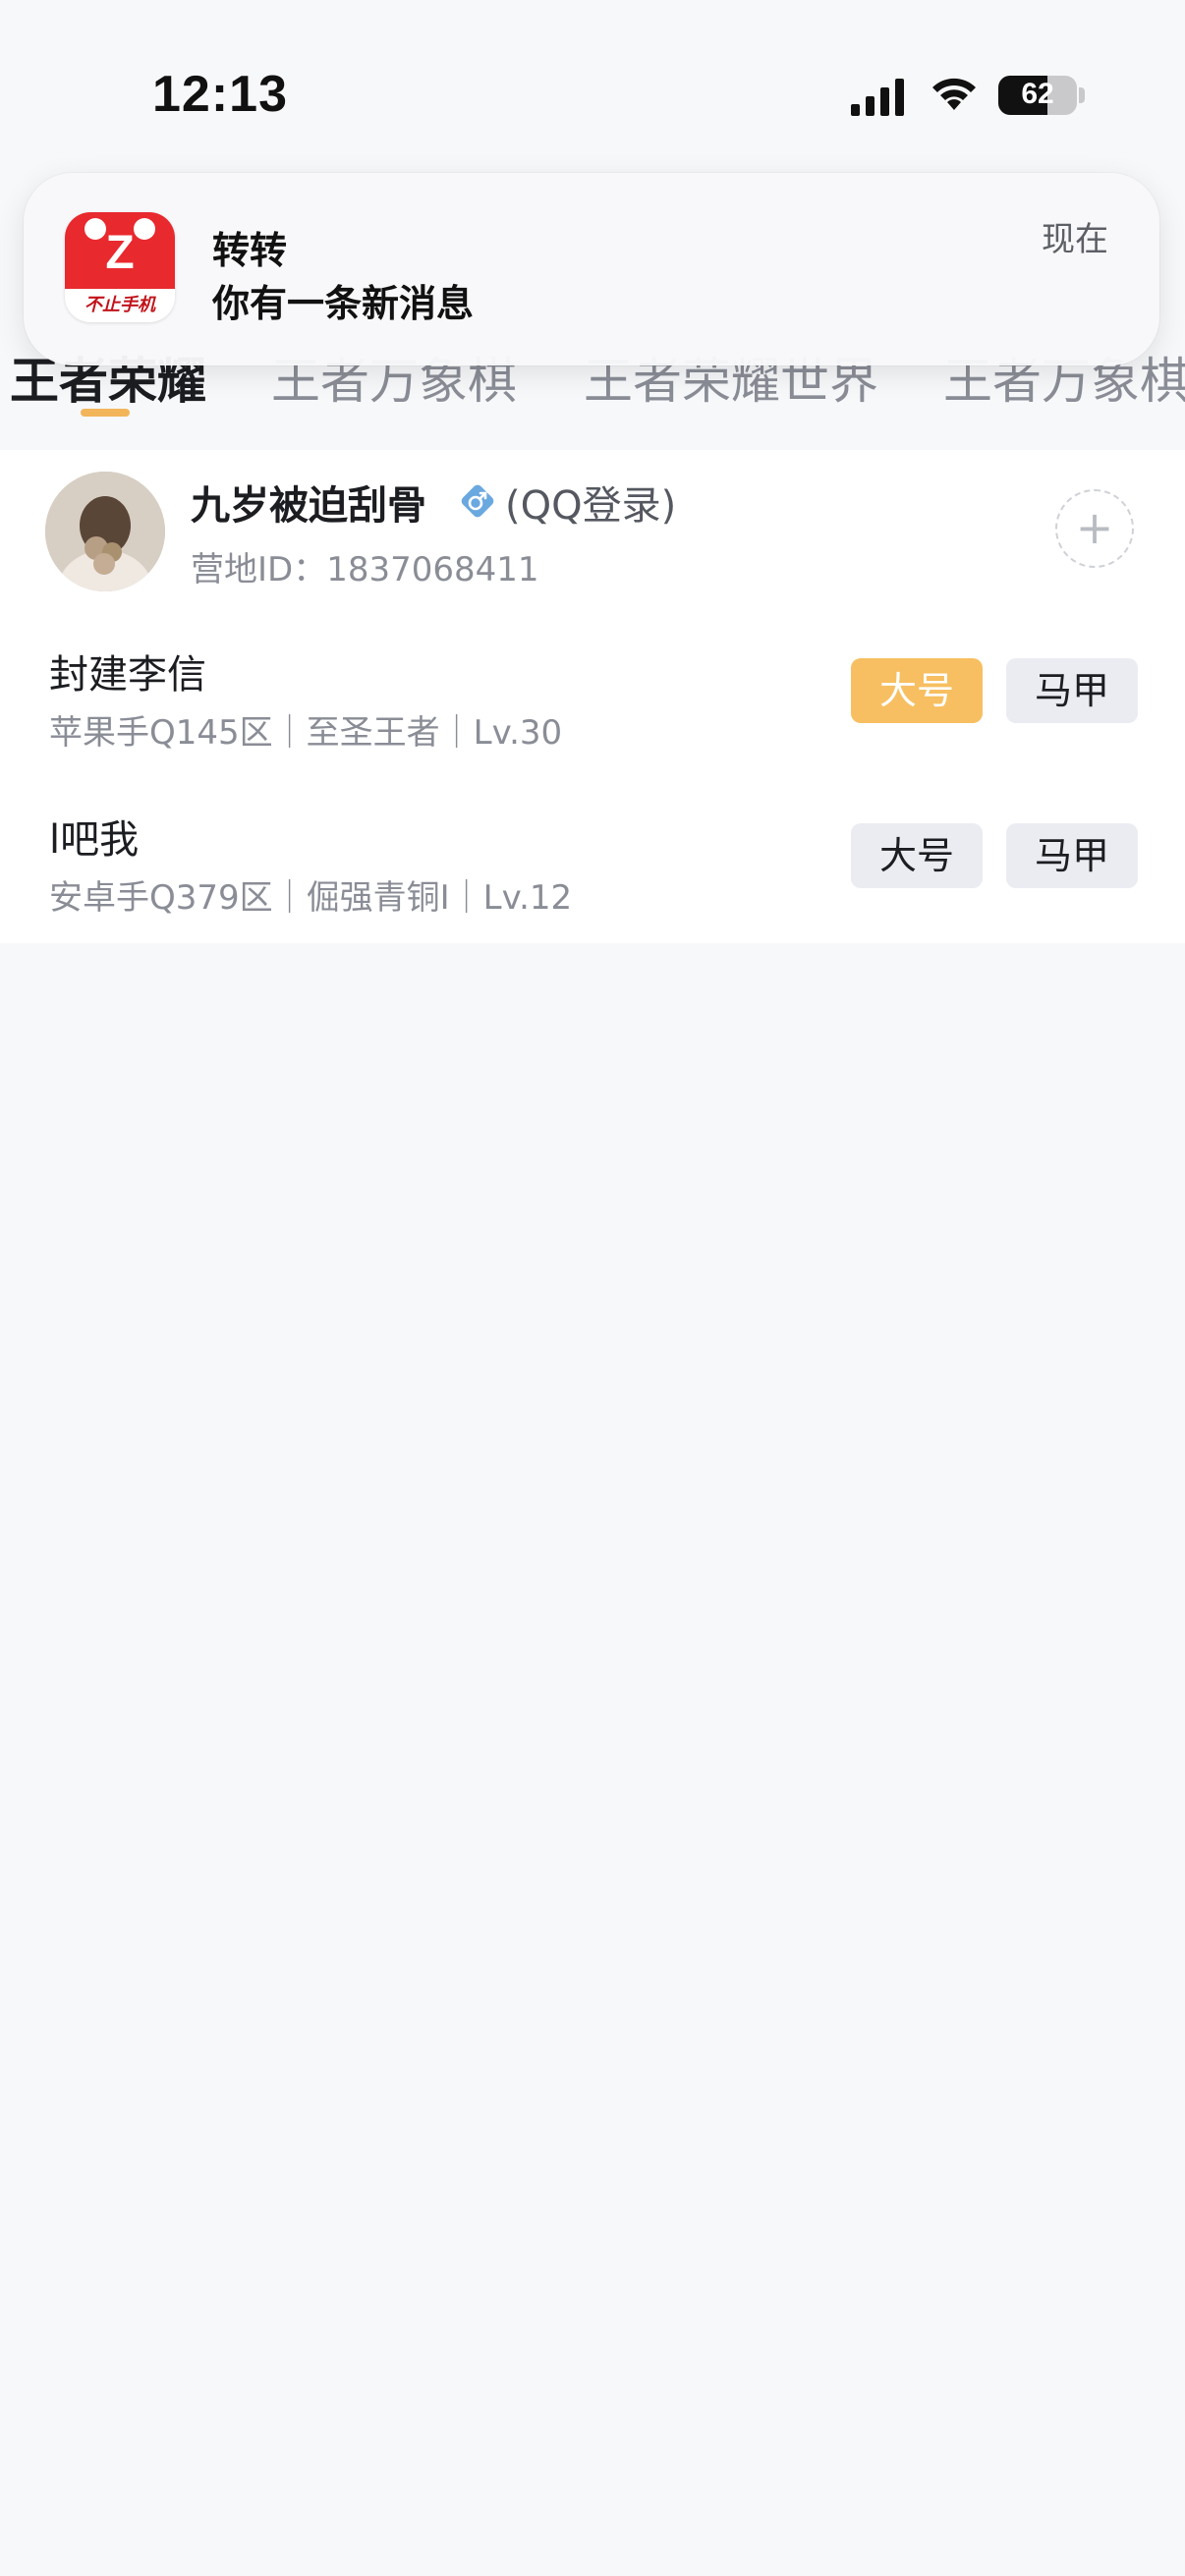 This screenshot has height=2576, width=1185. Describe the element at coordinates (128, 675) in the screenshot. I see `role-name: 封建李信` at that location.